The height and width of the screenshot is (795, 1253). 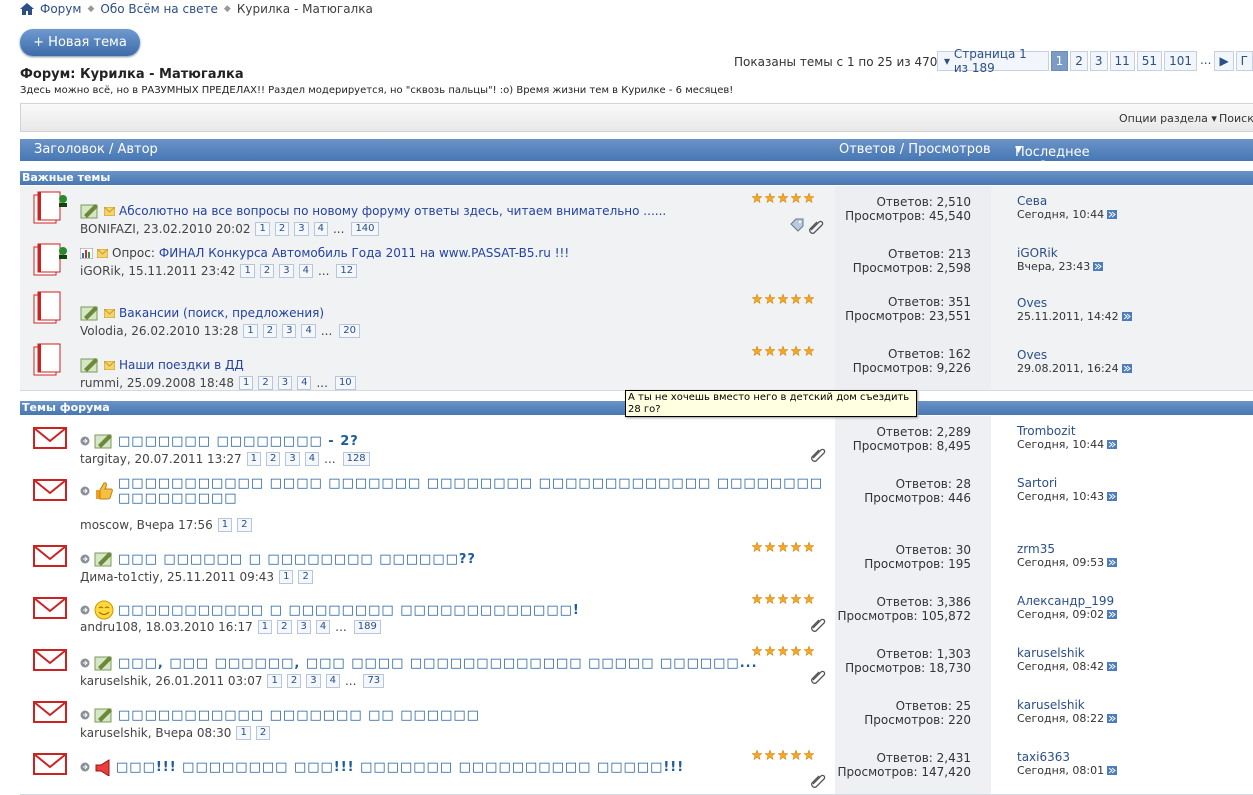 I want to click on thread-page-link: 140, so click(x=365, y=229).